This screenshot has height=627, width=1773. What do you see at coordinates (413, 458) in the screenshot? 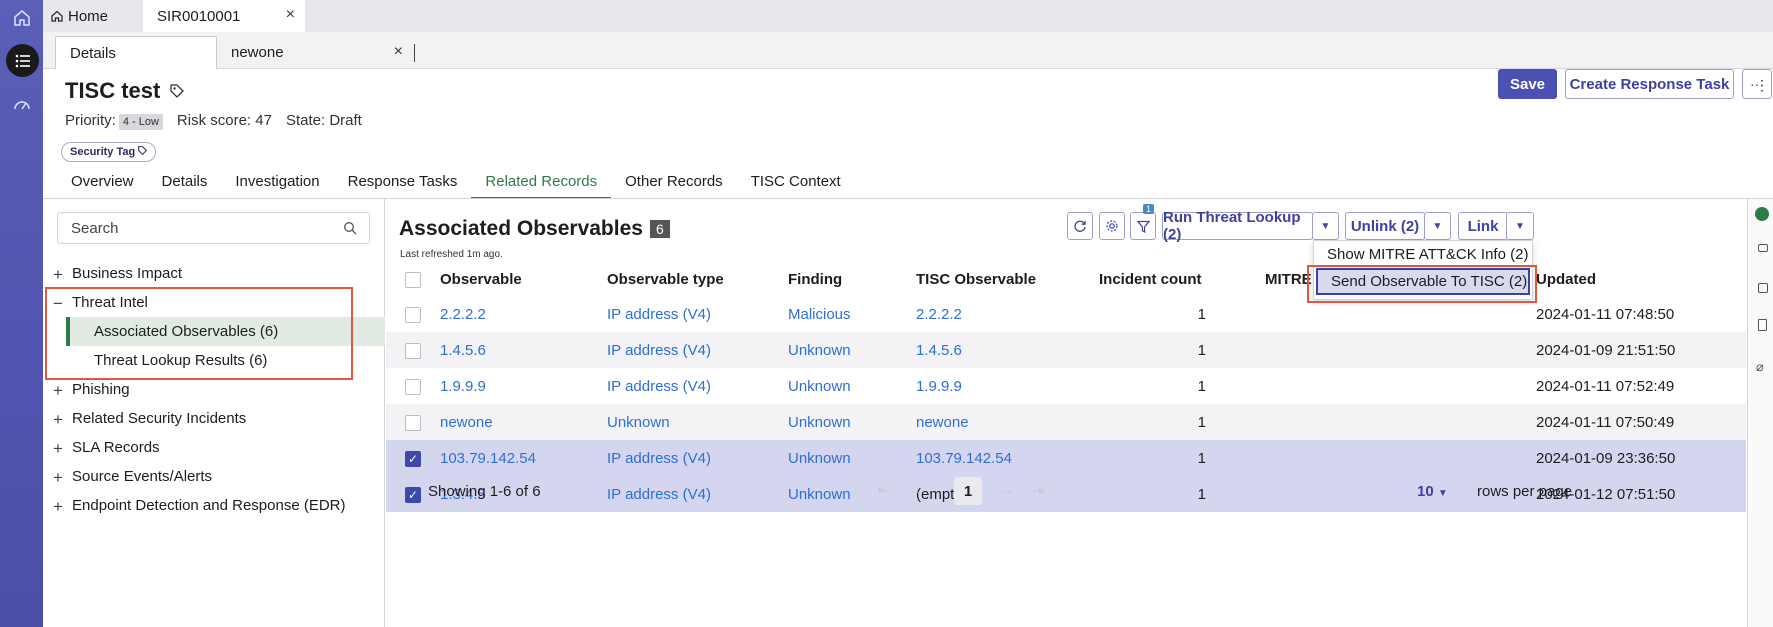
I see `row-checkbox-checked: ✓` at bounding box center [413, 458].